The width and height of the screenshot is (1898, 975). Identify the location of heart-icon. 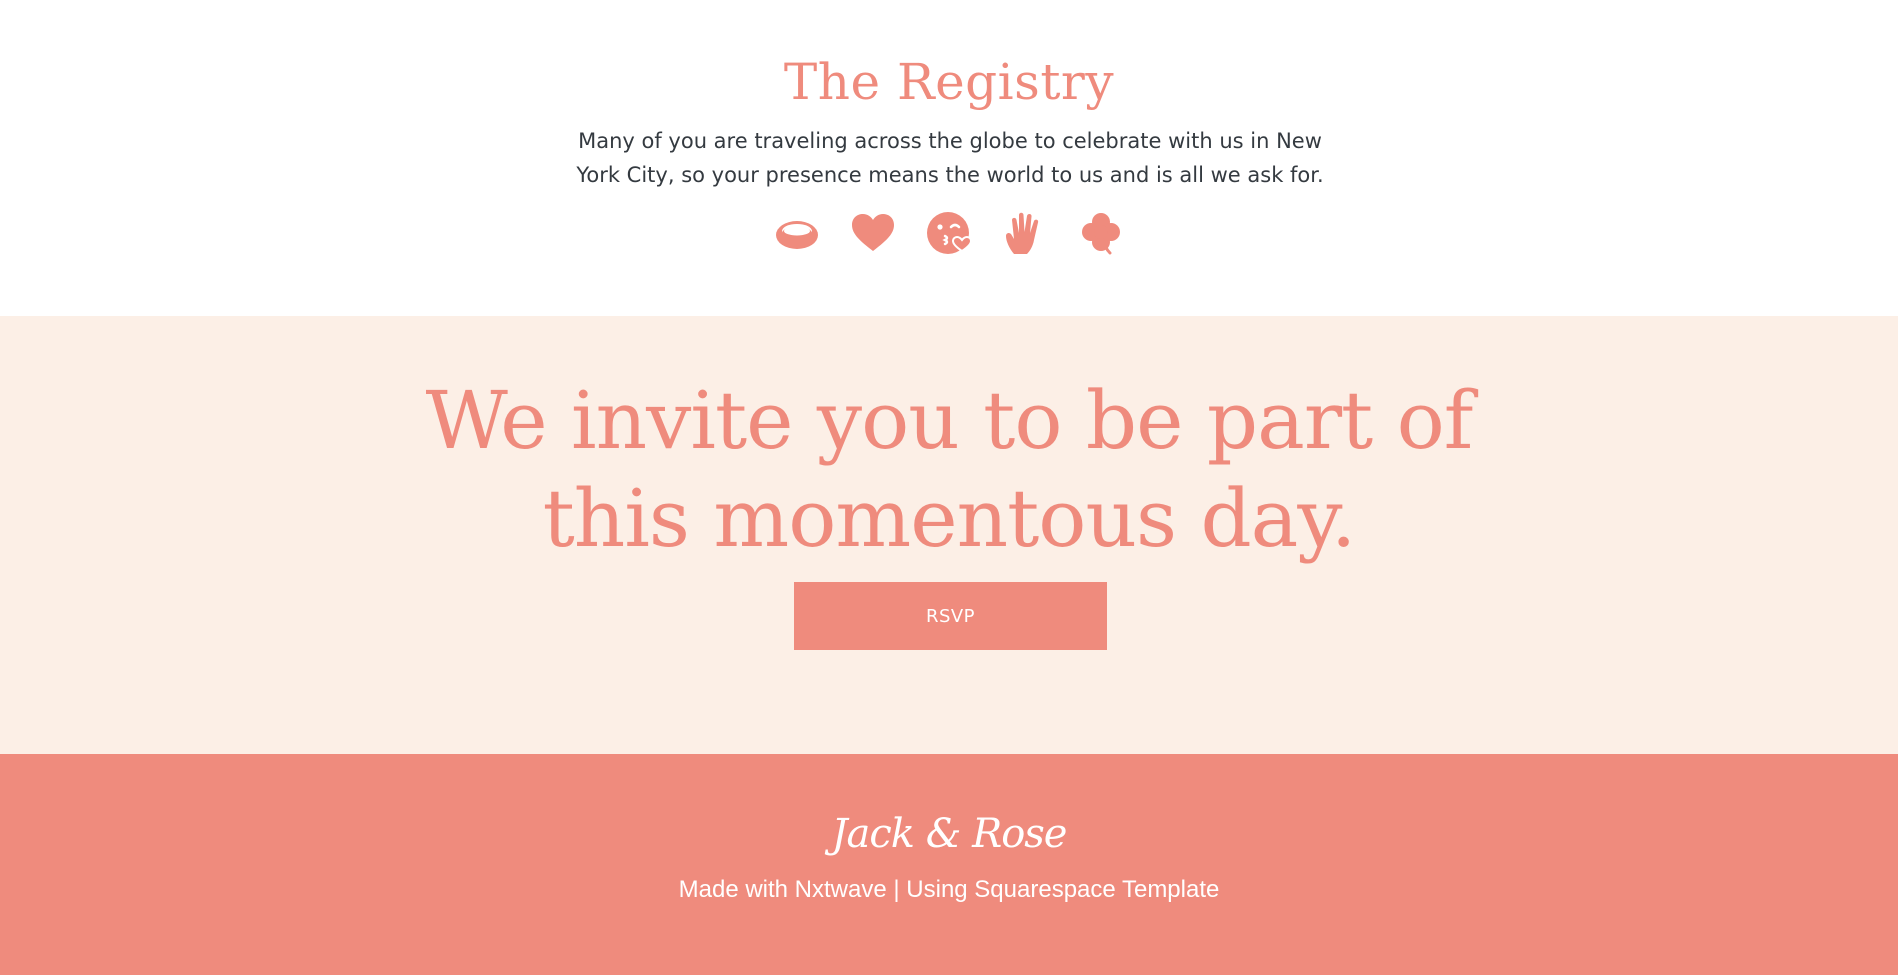
(873, 232).